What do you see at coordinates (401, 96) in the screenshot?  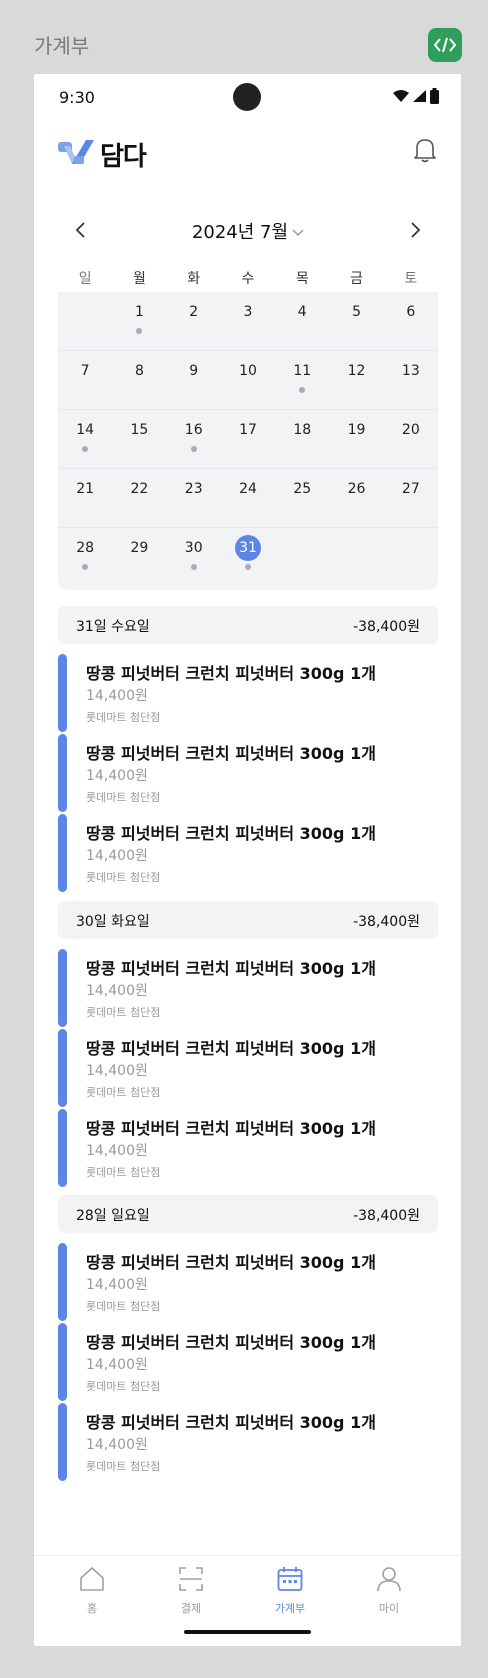 I see `wifi-icon` at bounding box center [401, 96].